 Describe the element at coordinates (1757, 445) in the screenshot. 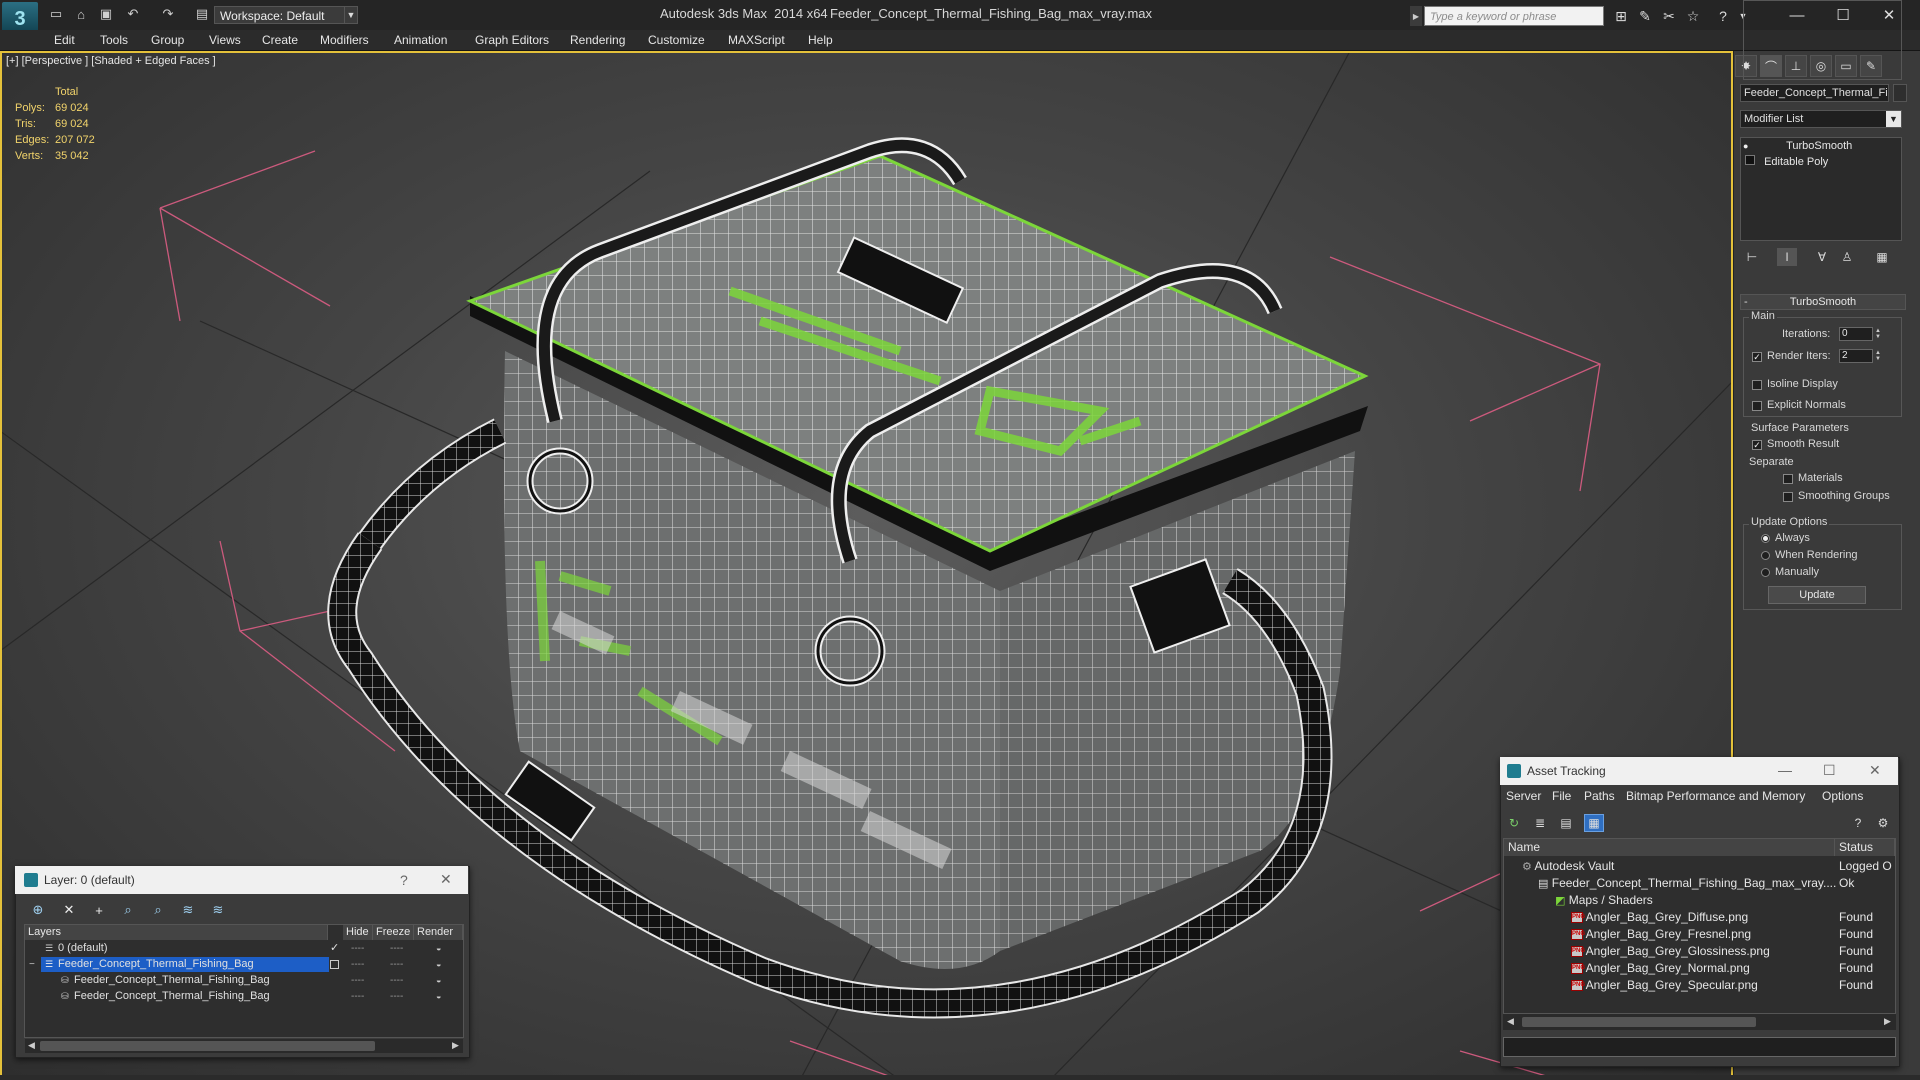

I see `smooth-result-checkbox: ✓` at that location.